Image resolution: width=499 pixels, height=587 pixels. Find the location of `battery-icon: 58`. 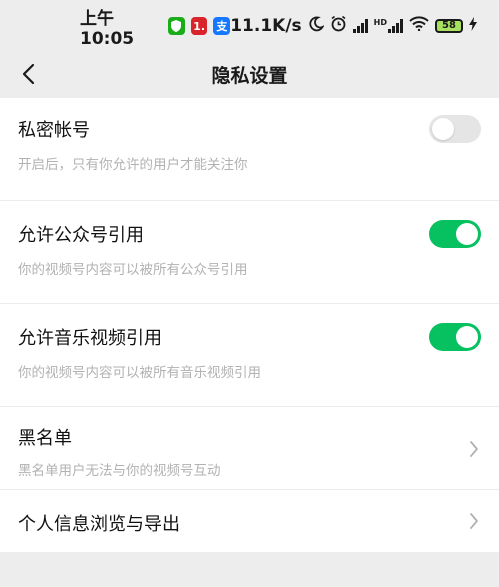

battery-icon: 58 is located at coordinates (449, 26).